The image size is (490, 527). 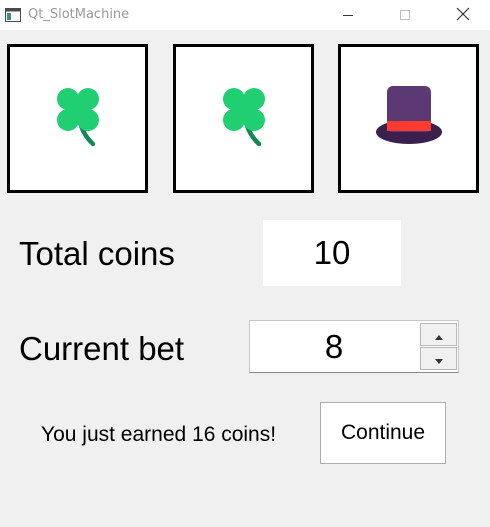 What do you see at coordinates (245, 15) in the screenshot?
I see `title-bar: Qt_SlotMachine` at bounding box center [245, 15].